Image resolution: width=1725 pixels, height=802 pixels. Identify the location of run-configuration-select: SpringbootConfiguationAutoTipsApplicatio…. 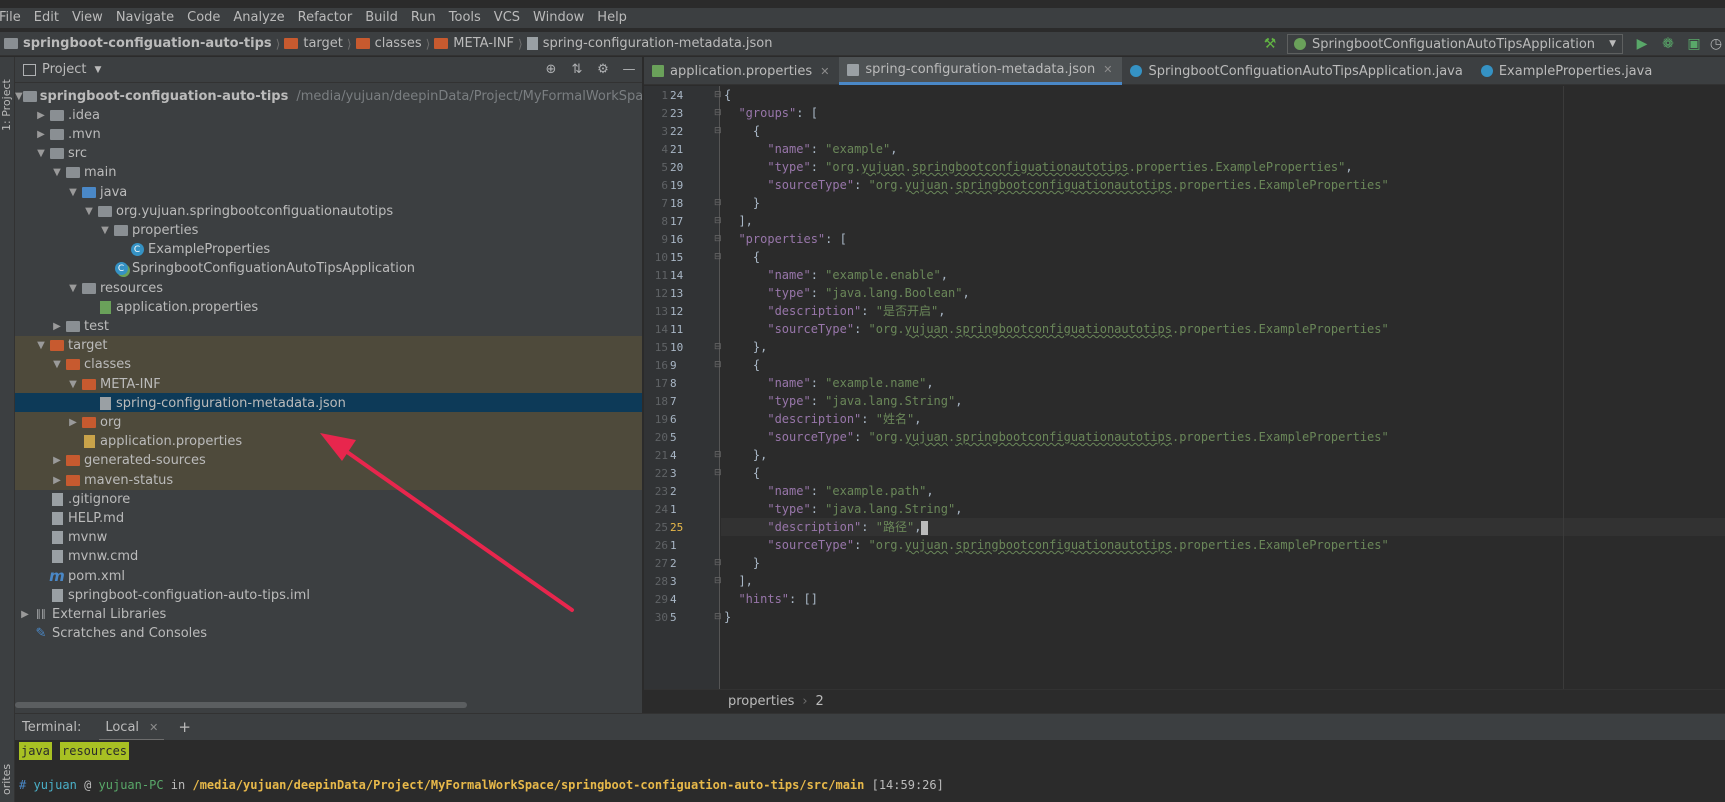
(1455, 44).